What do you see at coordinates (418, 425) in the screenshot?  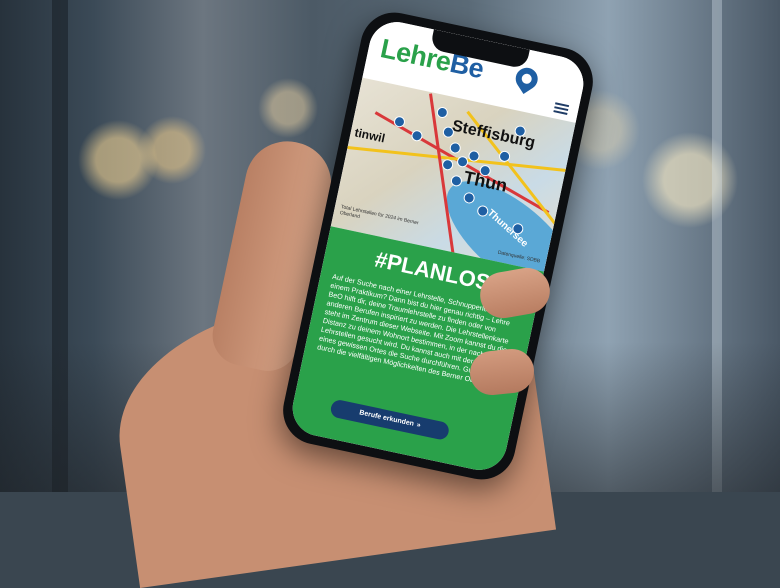 I see `double-chevron-right-icon: »` at bounding box center [418, 425].